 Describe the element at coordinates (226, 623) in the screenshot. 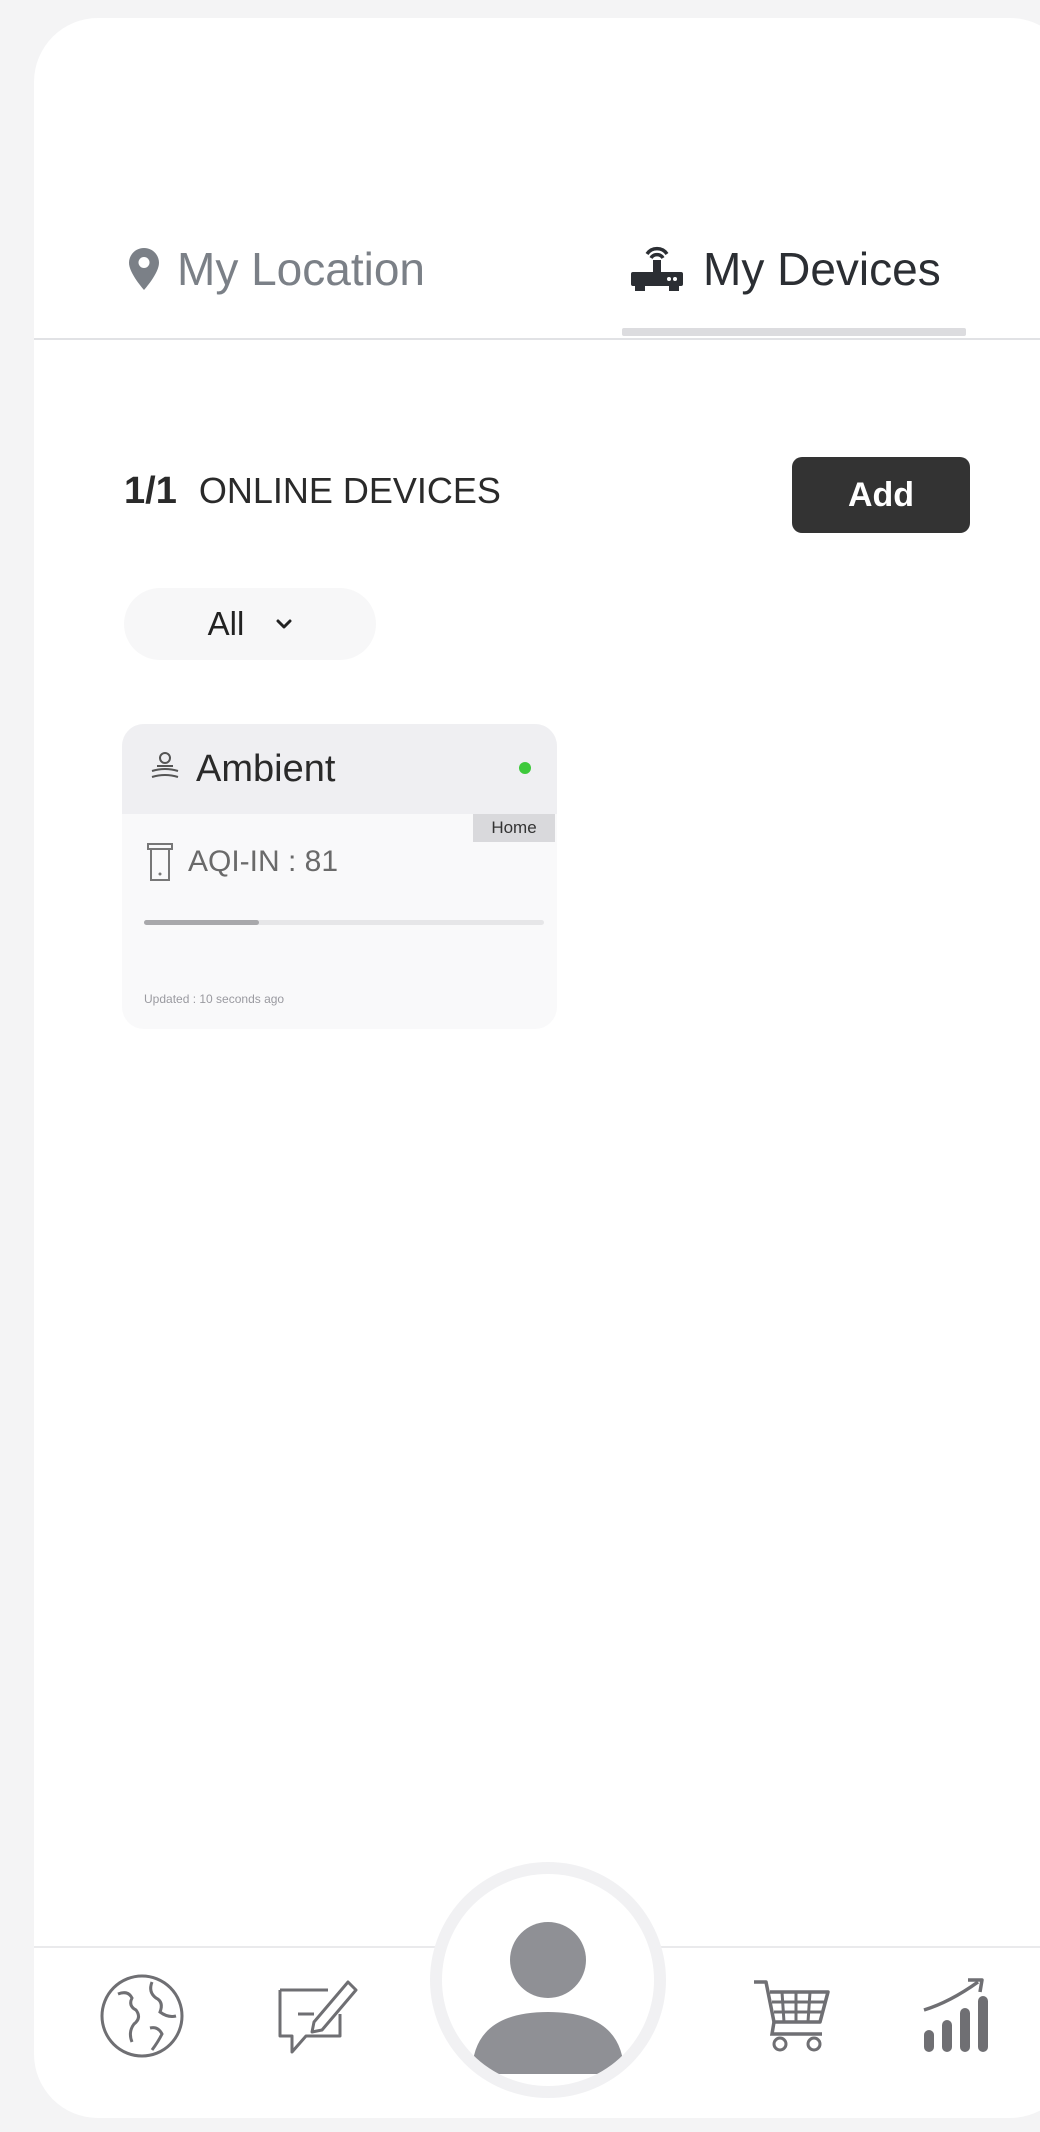

I see `filter-selected-value: All` at that location.